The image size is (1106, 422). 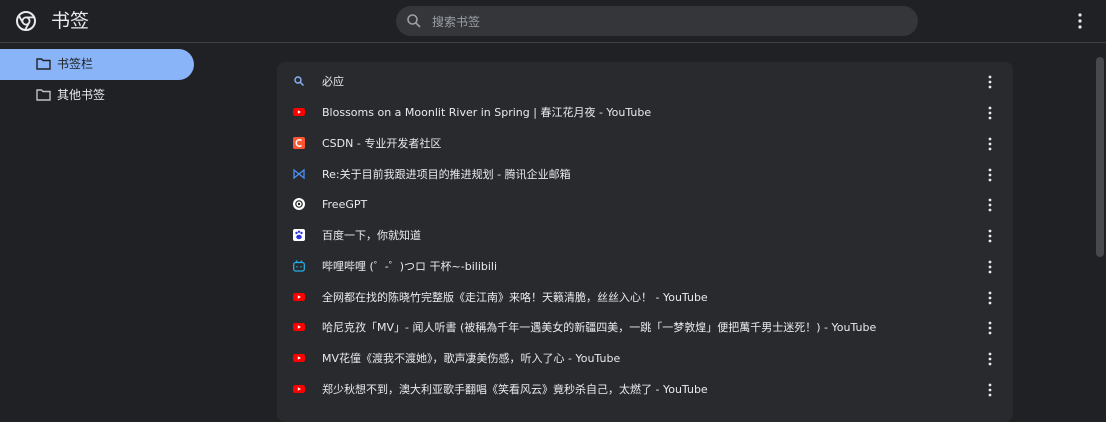 I want to click on sidebar-item-label: 其他书签, so click(x=81, y=95).